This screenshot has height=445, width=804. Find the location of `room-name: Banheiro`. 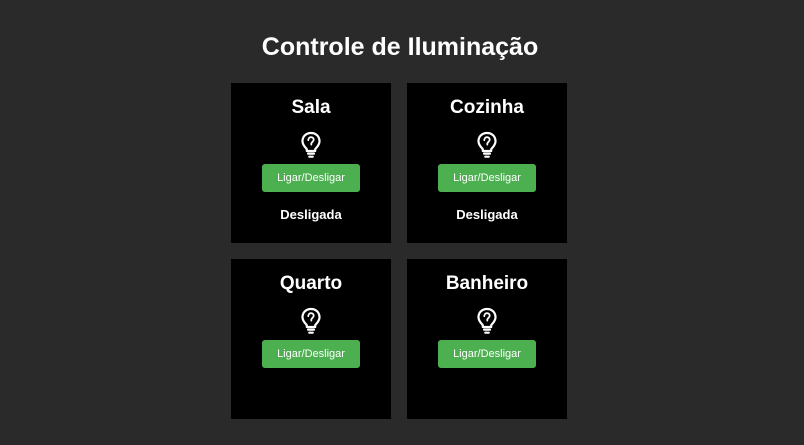

room-name: Banheiro is located at coordinates (487, 283).